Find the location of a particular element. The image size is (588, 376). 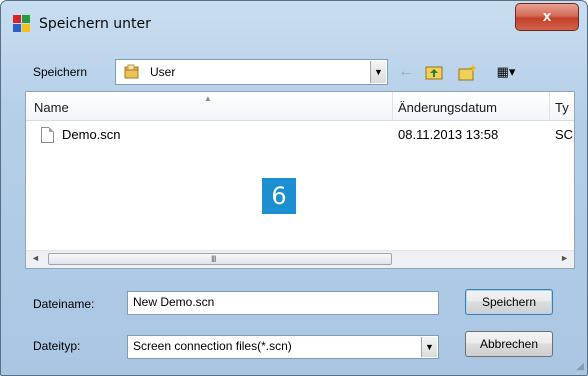

scroll-right-icon: ► is located at coordinates (564, 258).